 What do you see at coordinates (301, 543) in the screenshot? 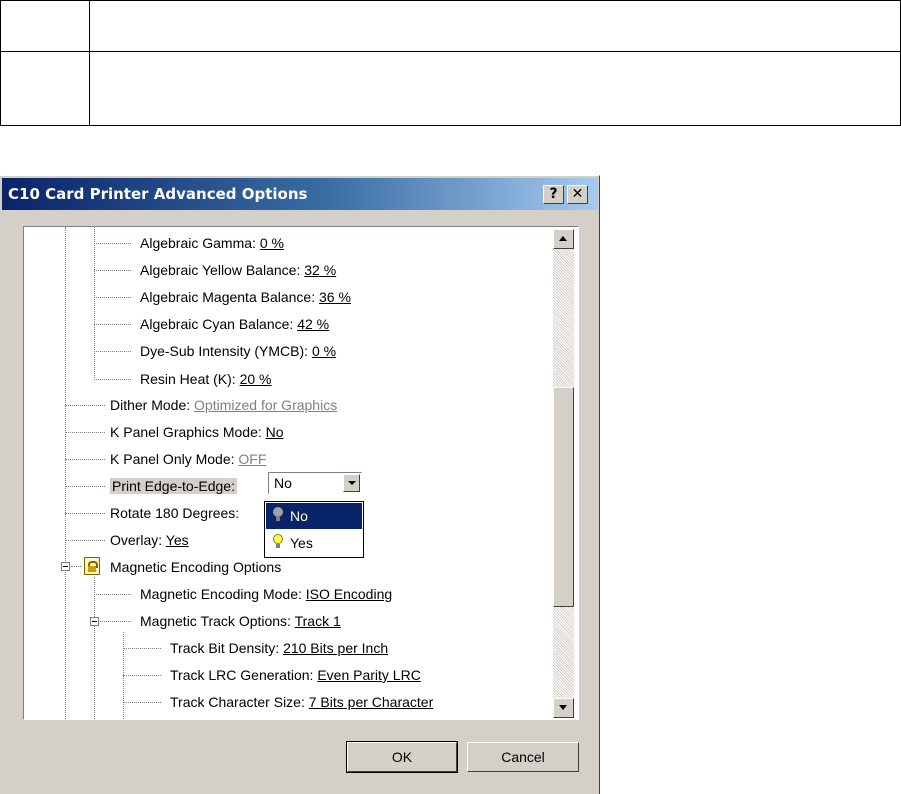
I see `option-label: Yes` at bounding box center [301, 543].